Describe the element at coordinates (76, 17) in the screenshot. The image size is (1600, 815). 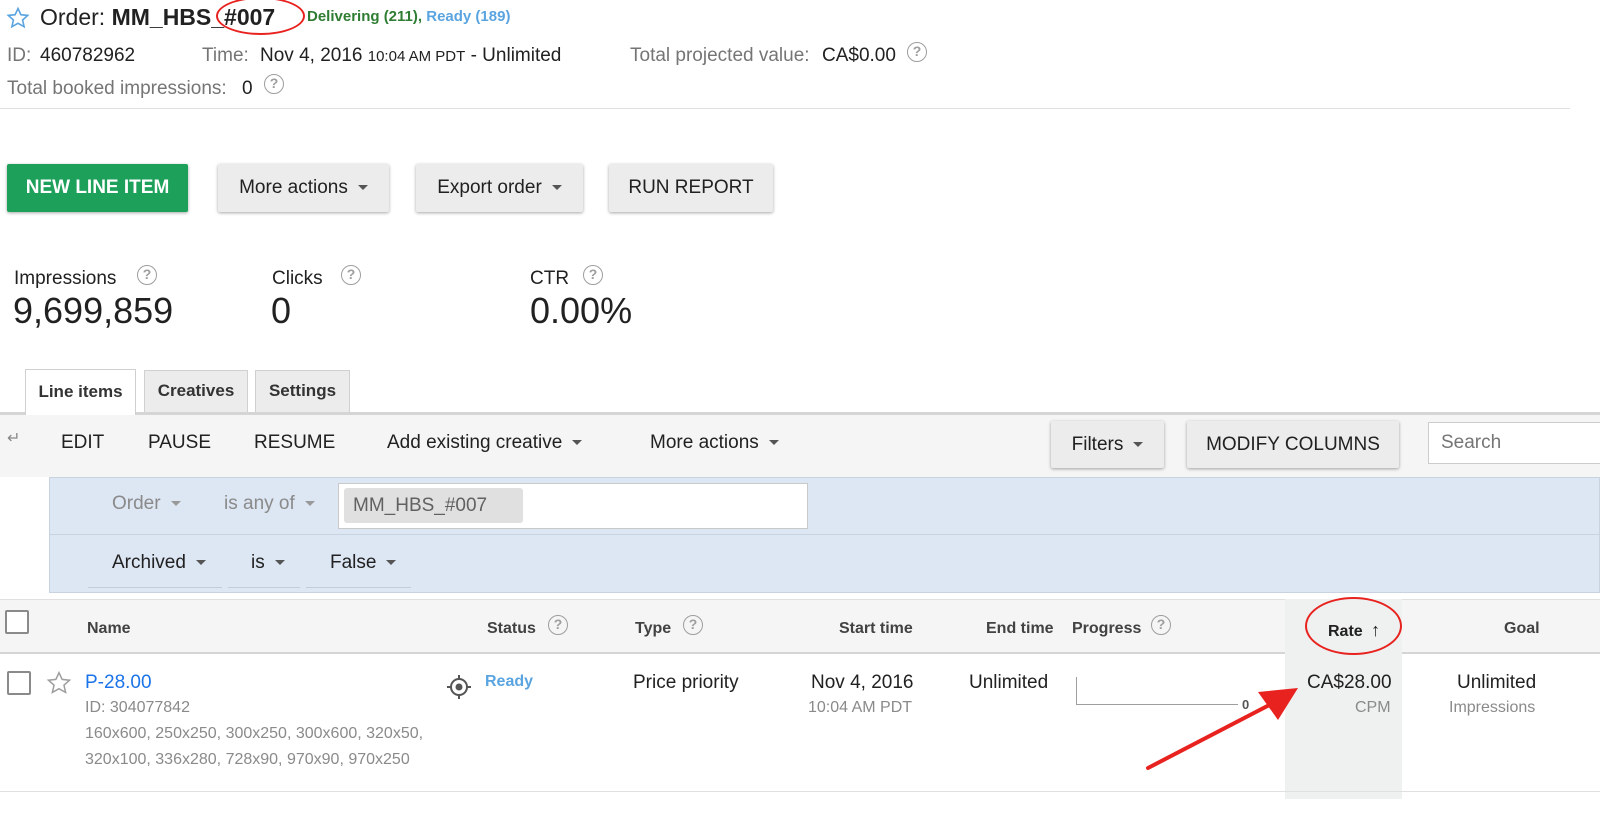
I see `title-prefix: Order:` at that location.